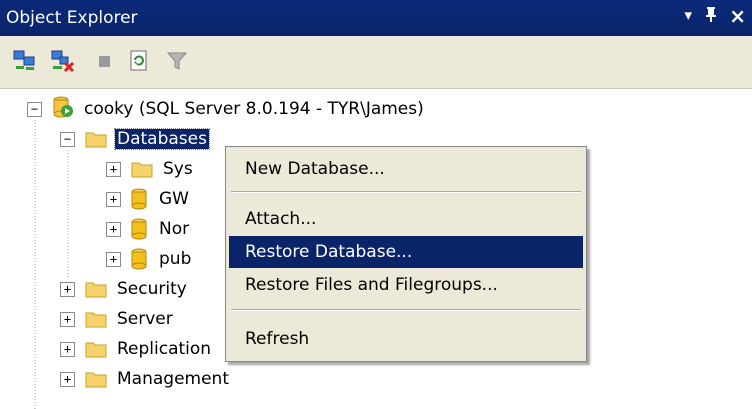 The height and width of the screenshot is (409, 752). Describe the element at coordinates (406, 339) in the screenshot. I see `menu-item-refresh: Refresh` at that location.